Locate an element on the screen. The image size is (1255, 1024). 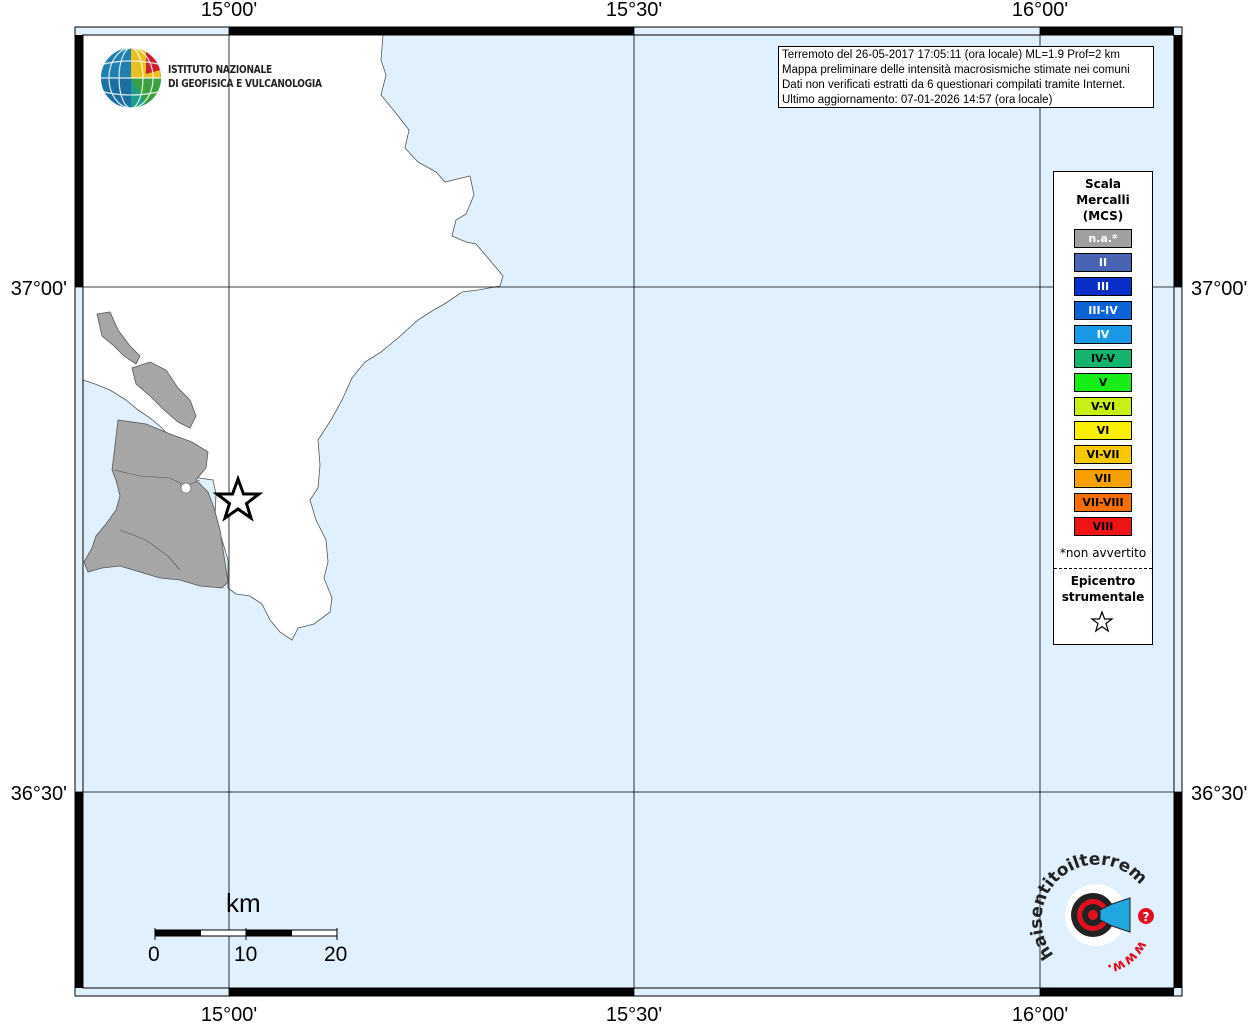
legend-item-4: IV is located at coordinates (1103, 334).